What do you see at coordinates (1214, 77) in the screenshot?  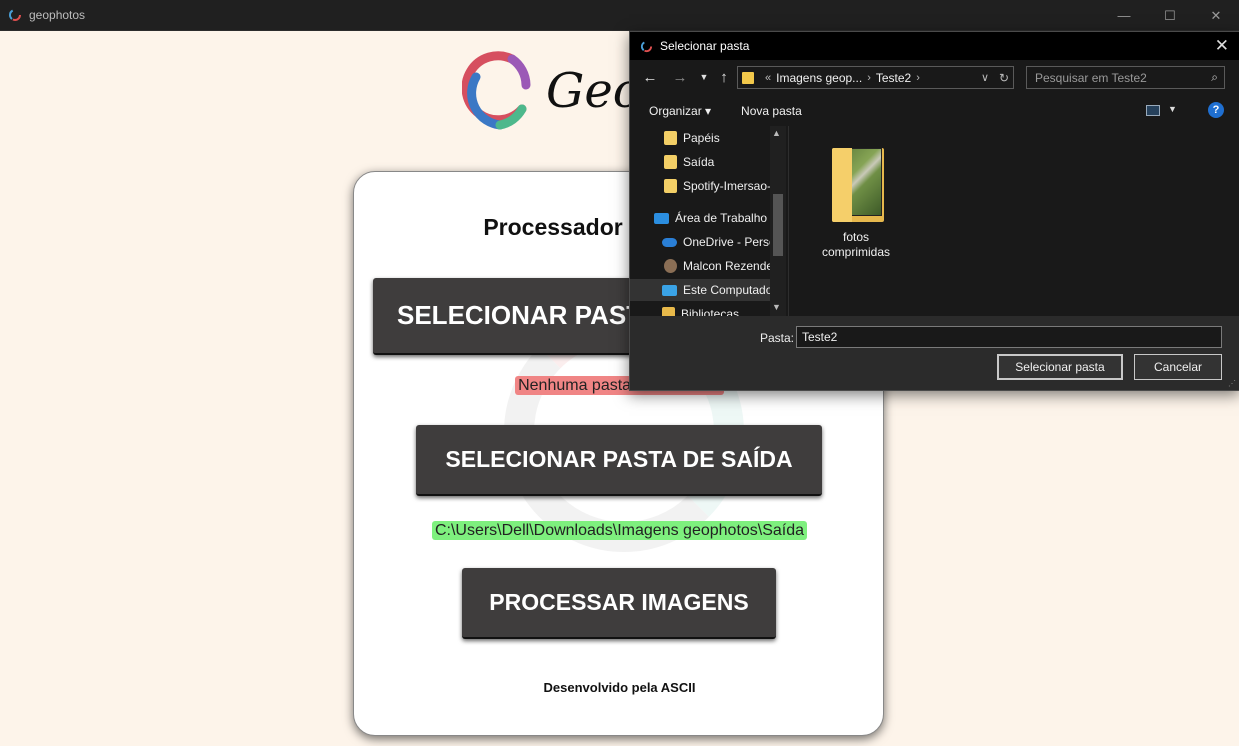 I see `search-icon: ⌕` at bounding box center [1214, 77].